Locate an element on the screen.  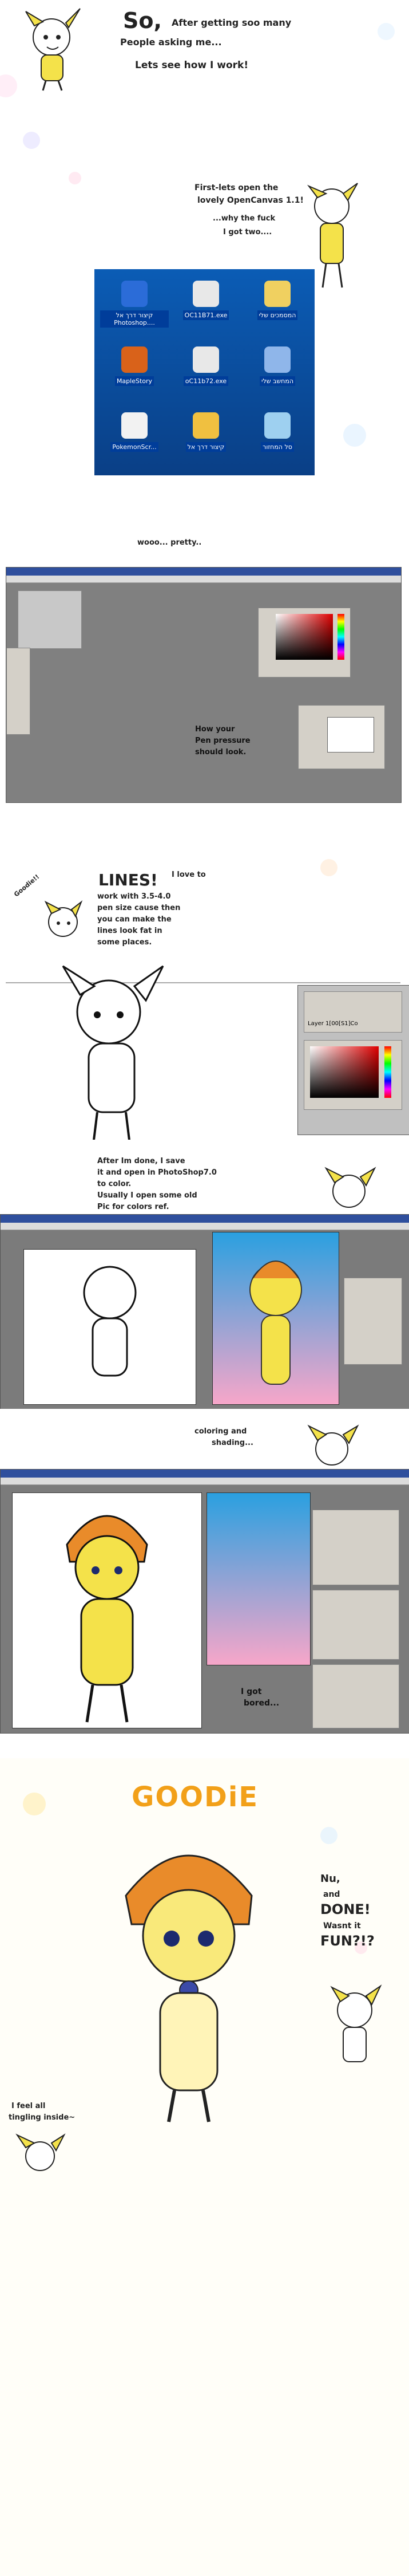
layer-label: Layer 1[00[S1]Co is located at coordinates (333, 1024).